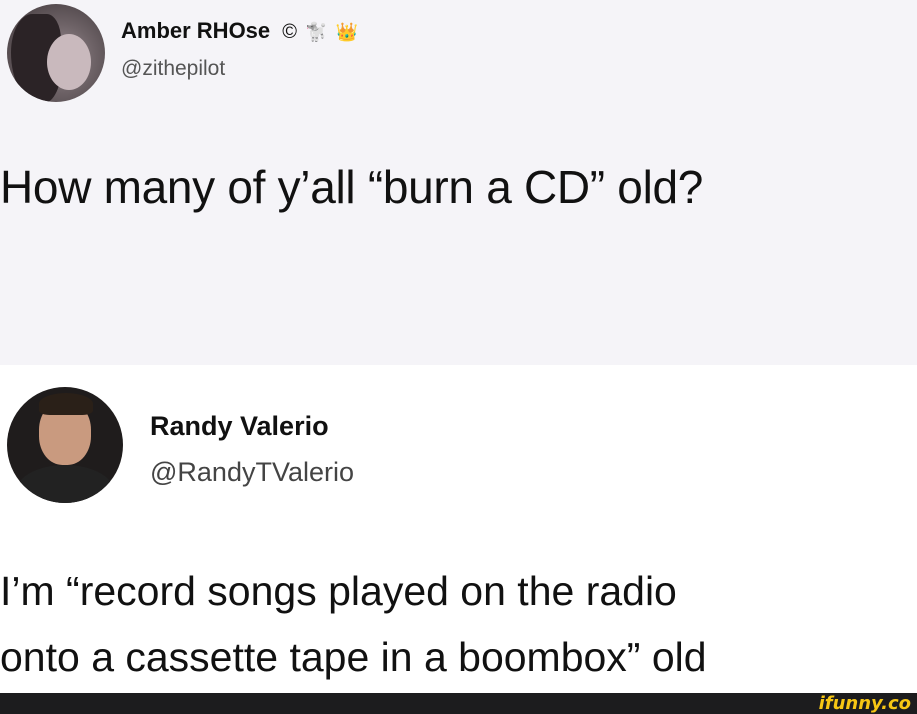  What do you see at coordinates (352, 187) in the screenshot?
I see `tweet-text: How many of y’all “burn a CD” old?` at bounding box center [352, 187].